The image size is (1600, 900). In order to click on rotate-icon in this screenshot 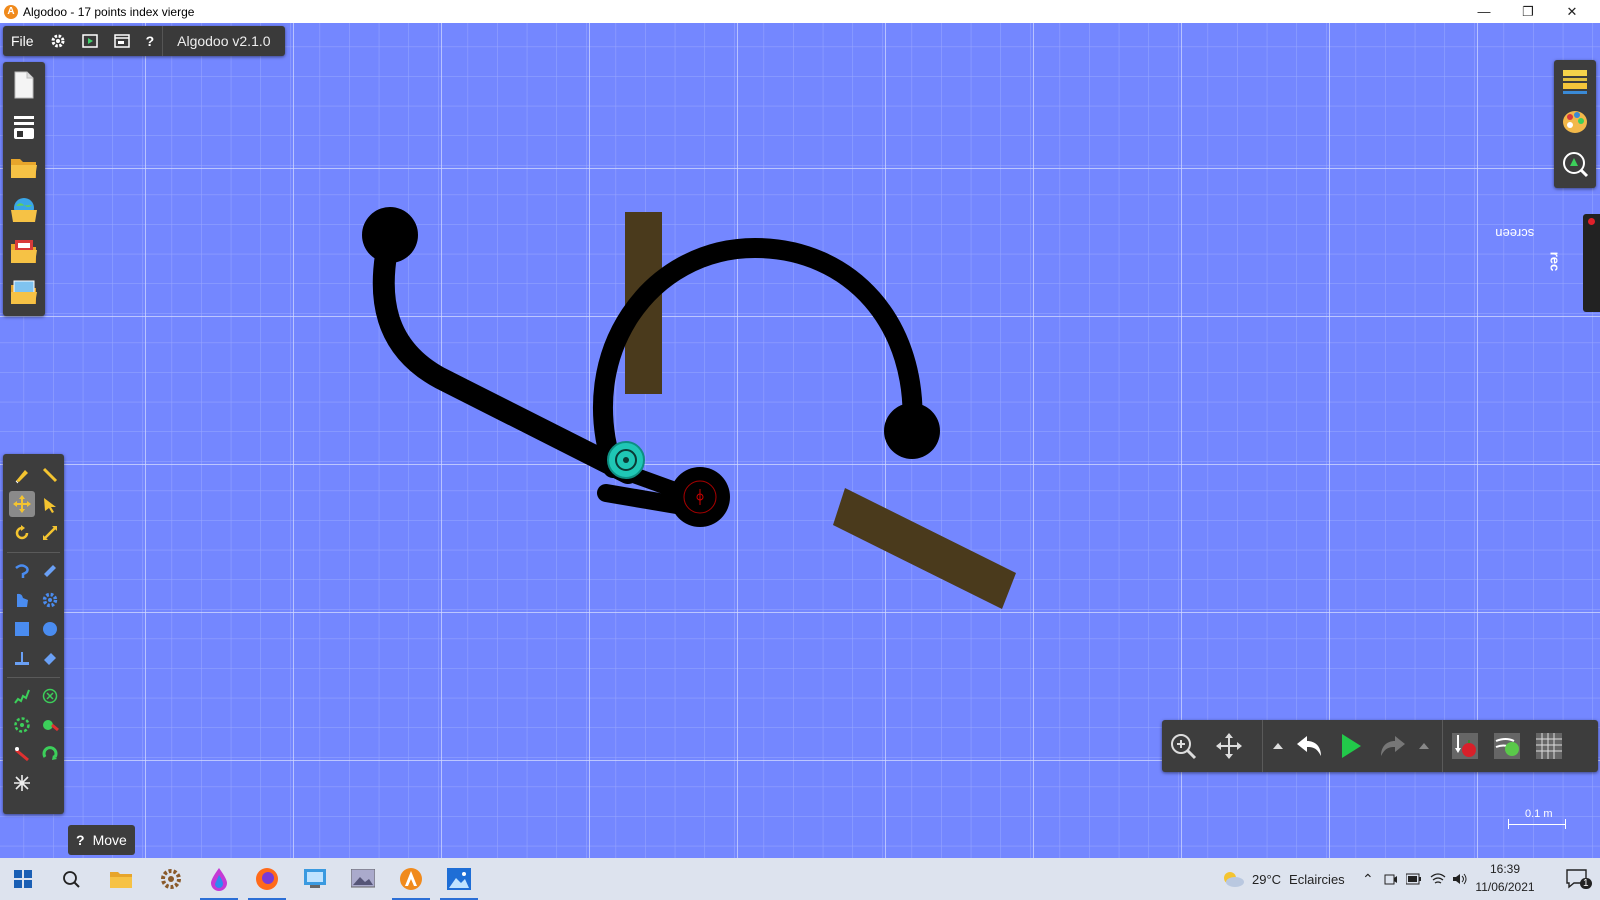, I will do `click(22, 533)`.